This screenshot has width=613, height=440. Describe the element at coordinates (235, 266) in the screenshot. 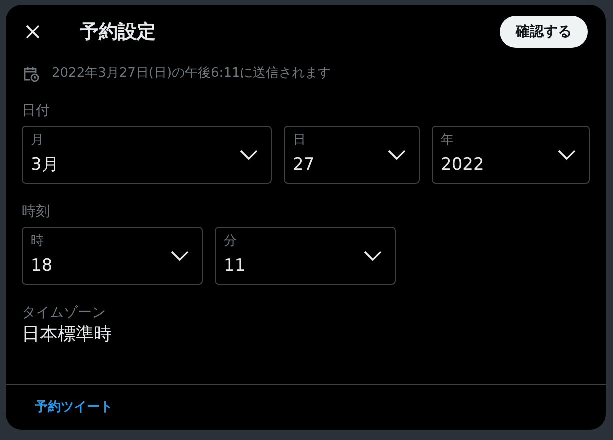

I see `select-value: 11` at that location.